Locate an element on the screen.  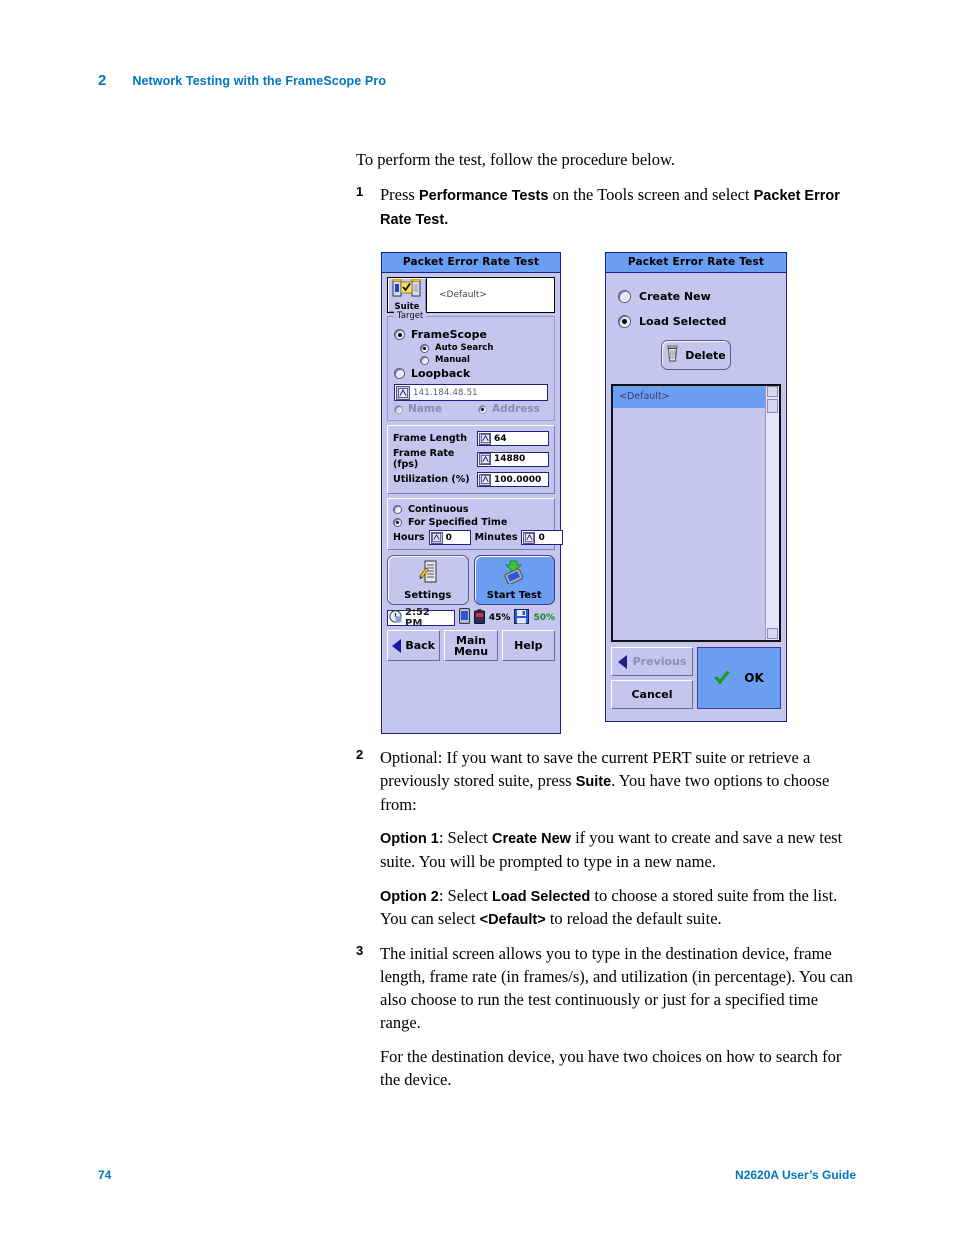
radio-manual-label: Manual is located at coordinates (452, 360).